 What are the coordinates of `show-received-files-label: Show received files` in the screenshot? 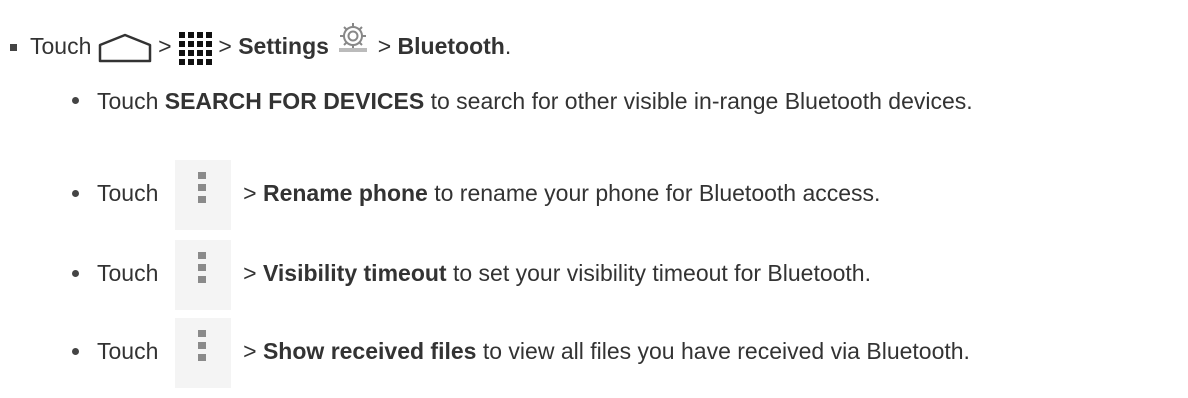 It's located at (369, 351).